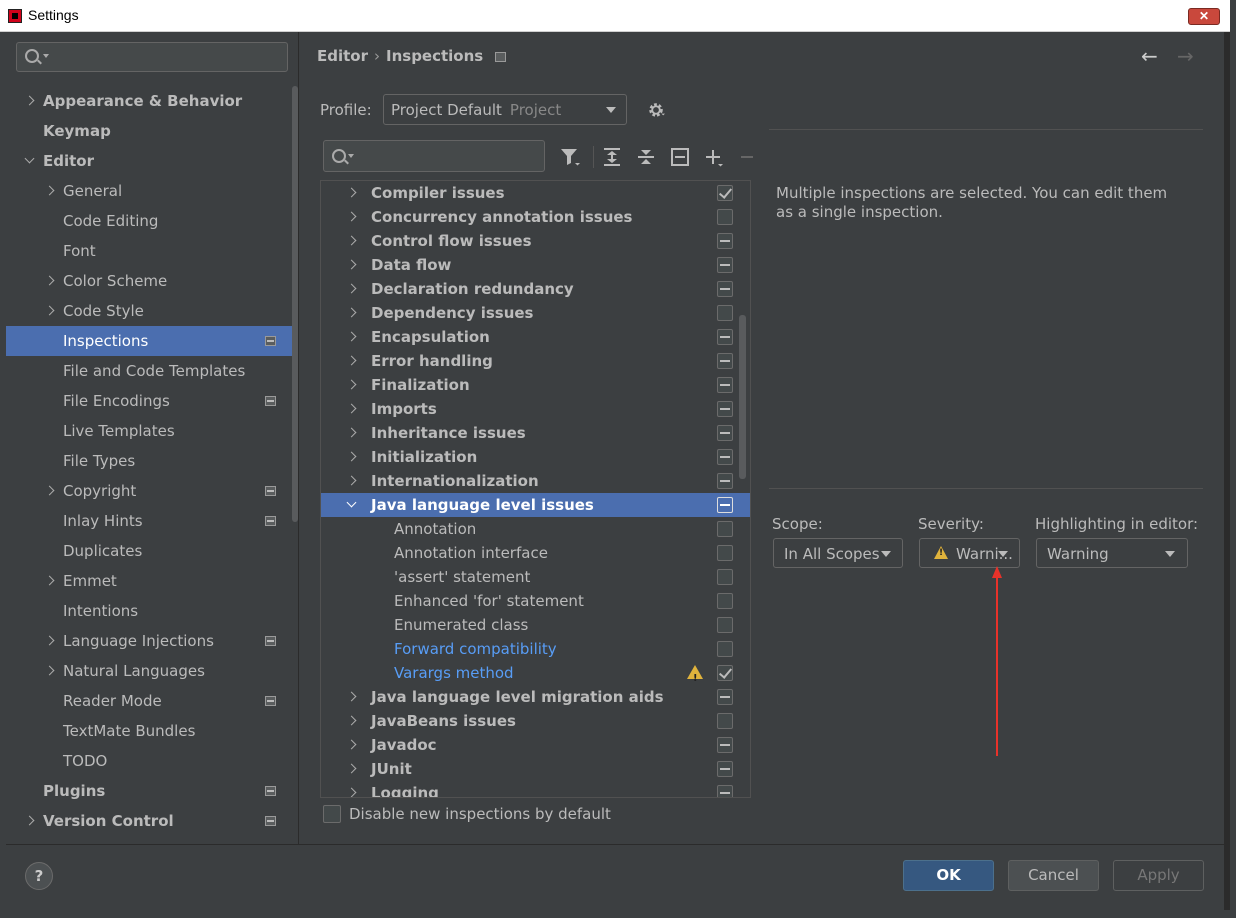 This screenshot has height=918, width=1236. What do you see at coordinates (152, 251) in the screenshot?
I see `sidebar-item-font: Font` at bounding box center [152, 251].